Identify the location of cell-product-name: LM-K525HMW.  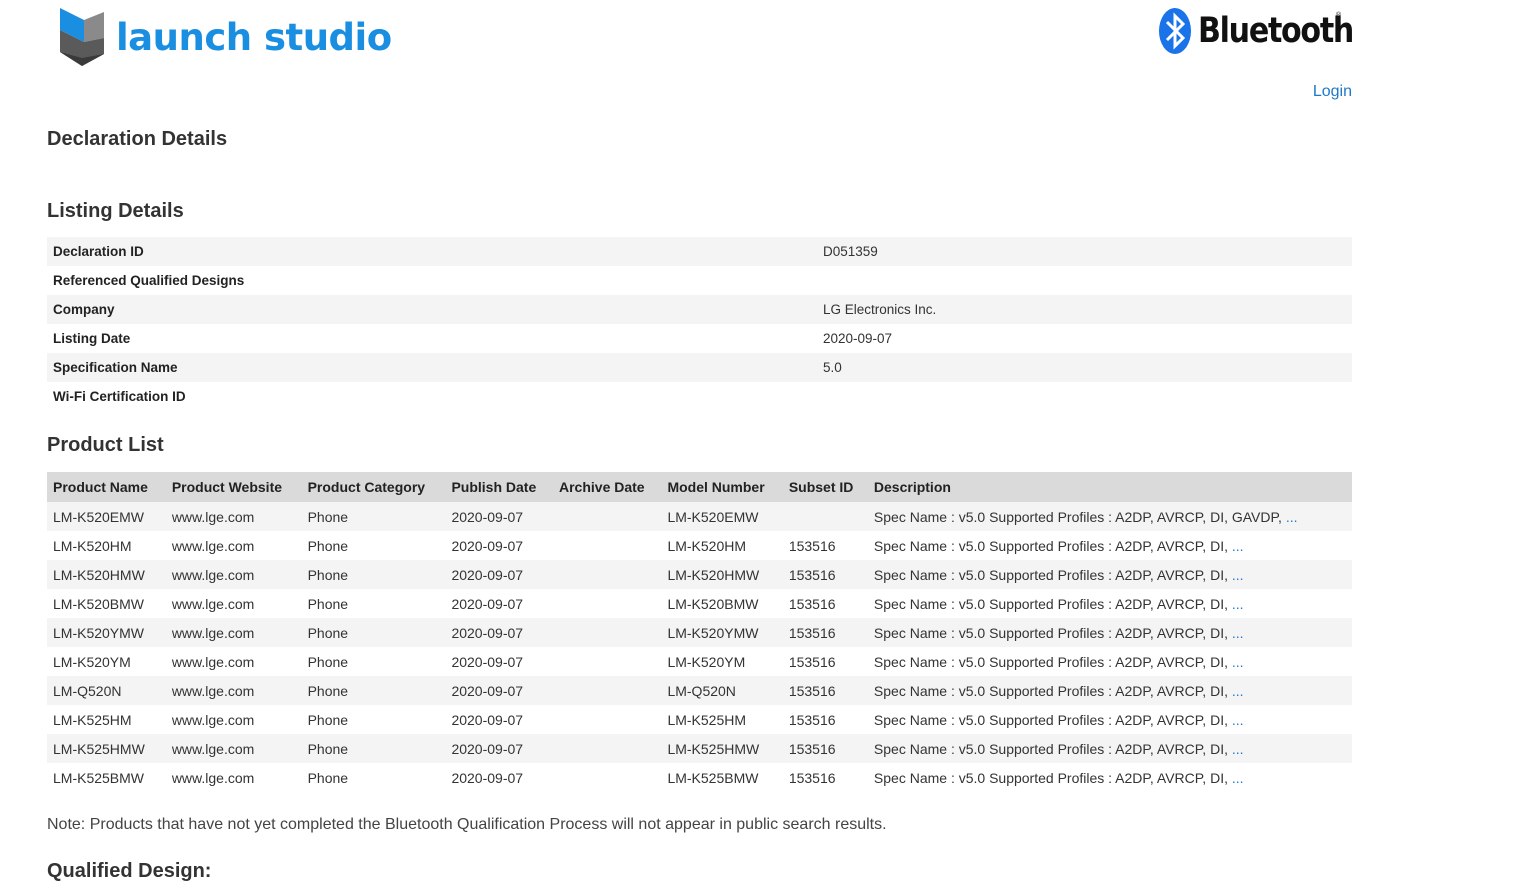
(106, 748).